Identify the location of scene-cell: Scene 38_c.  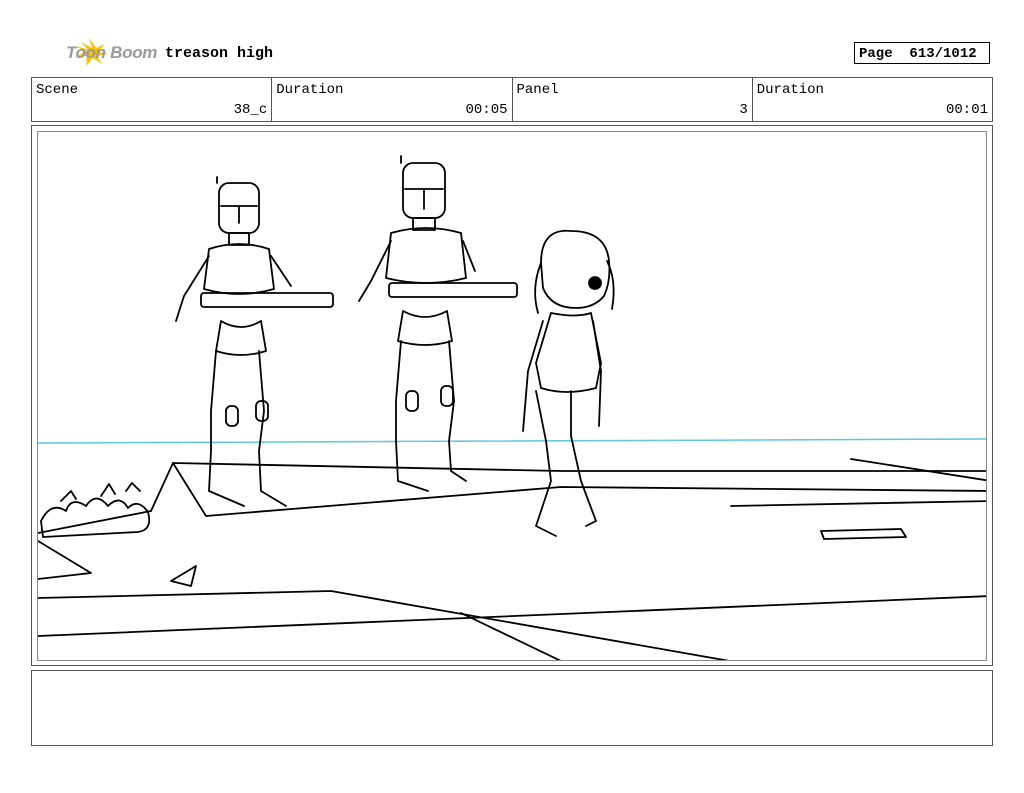
(152, 99).